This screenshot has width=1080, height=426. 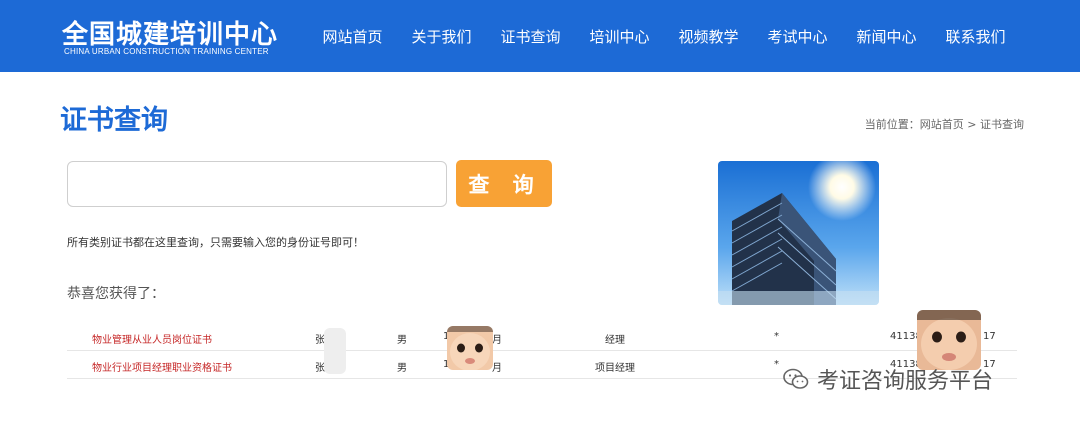 What do you see at coordinates (530, 36) in the screenshot?
I see `nav-item-certificate-query: 证书查询` at bounding box center [530, 36].